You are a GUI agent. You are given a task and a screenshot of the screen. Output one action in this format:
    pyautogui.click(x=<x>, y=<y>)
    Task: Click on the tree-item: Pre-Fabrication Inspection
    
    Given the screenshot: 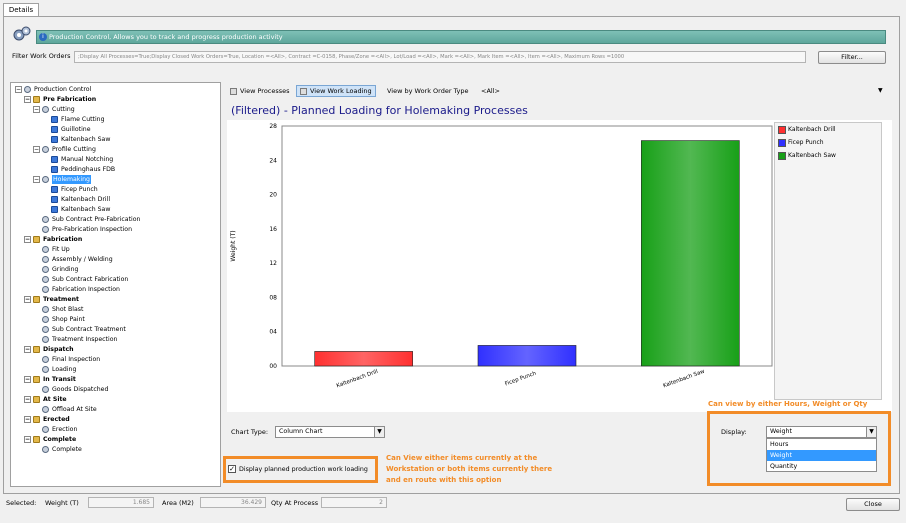 What is the action you would take?
    pyautogui.click(x=82, y=229)
    